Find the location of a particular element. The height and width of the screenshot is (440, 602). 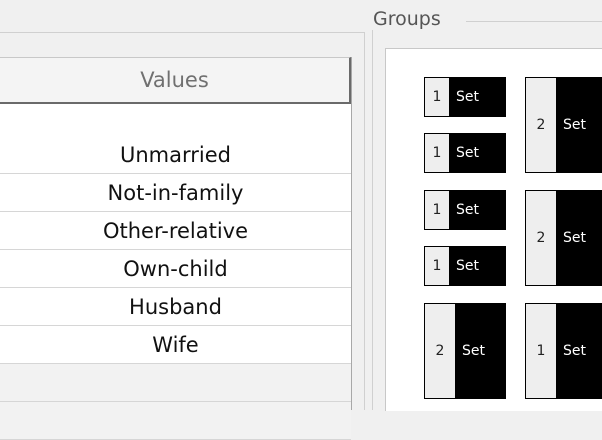

table-row-husband: Husband is located at coordinates (175, 307).